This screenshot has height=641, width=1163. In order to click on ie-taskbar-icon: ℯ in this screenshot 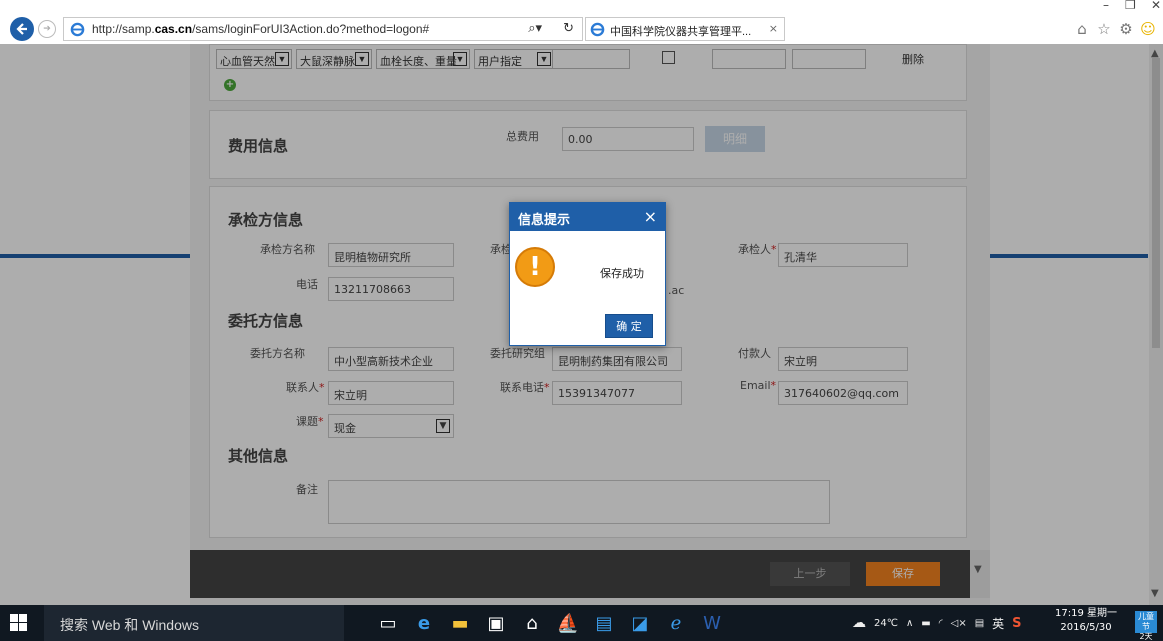, I will do `click(676, 623)`.